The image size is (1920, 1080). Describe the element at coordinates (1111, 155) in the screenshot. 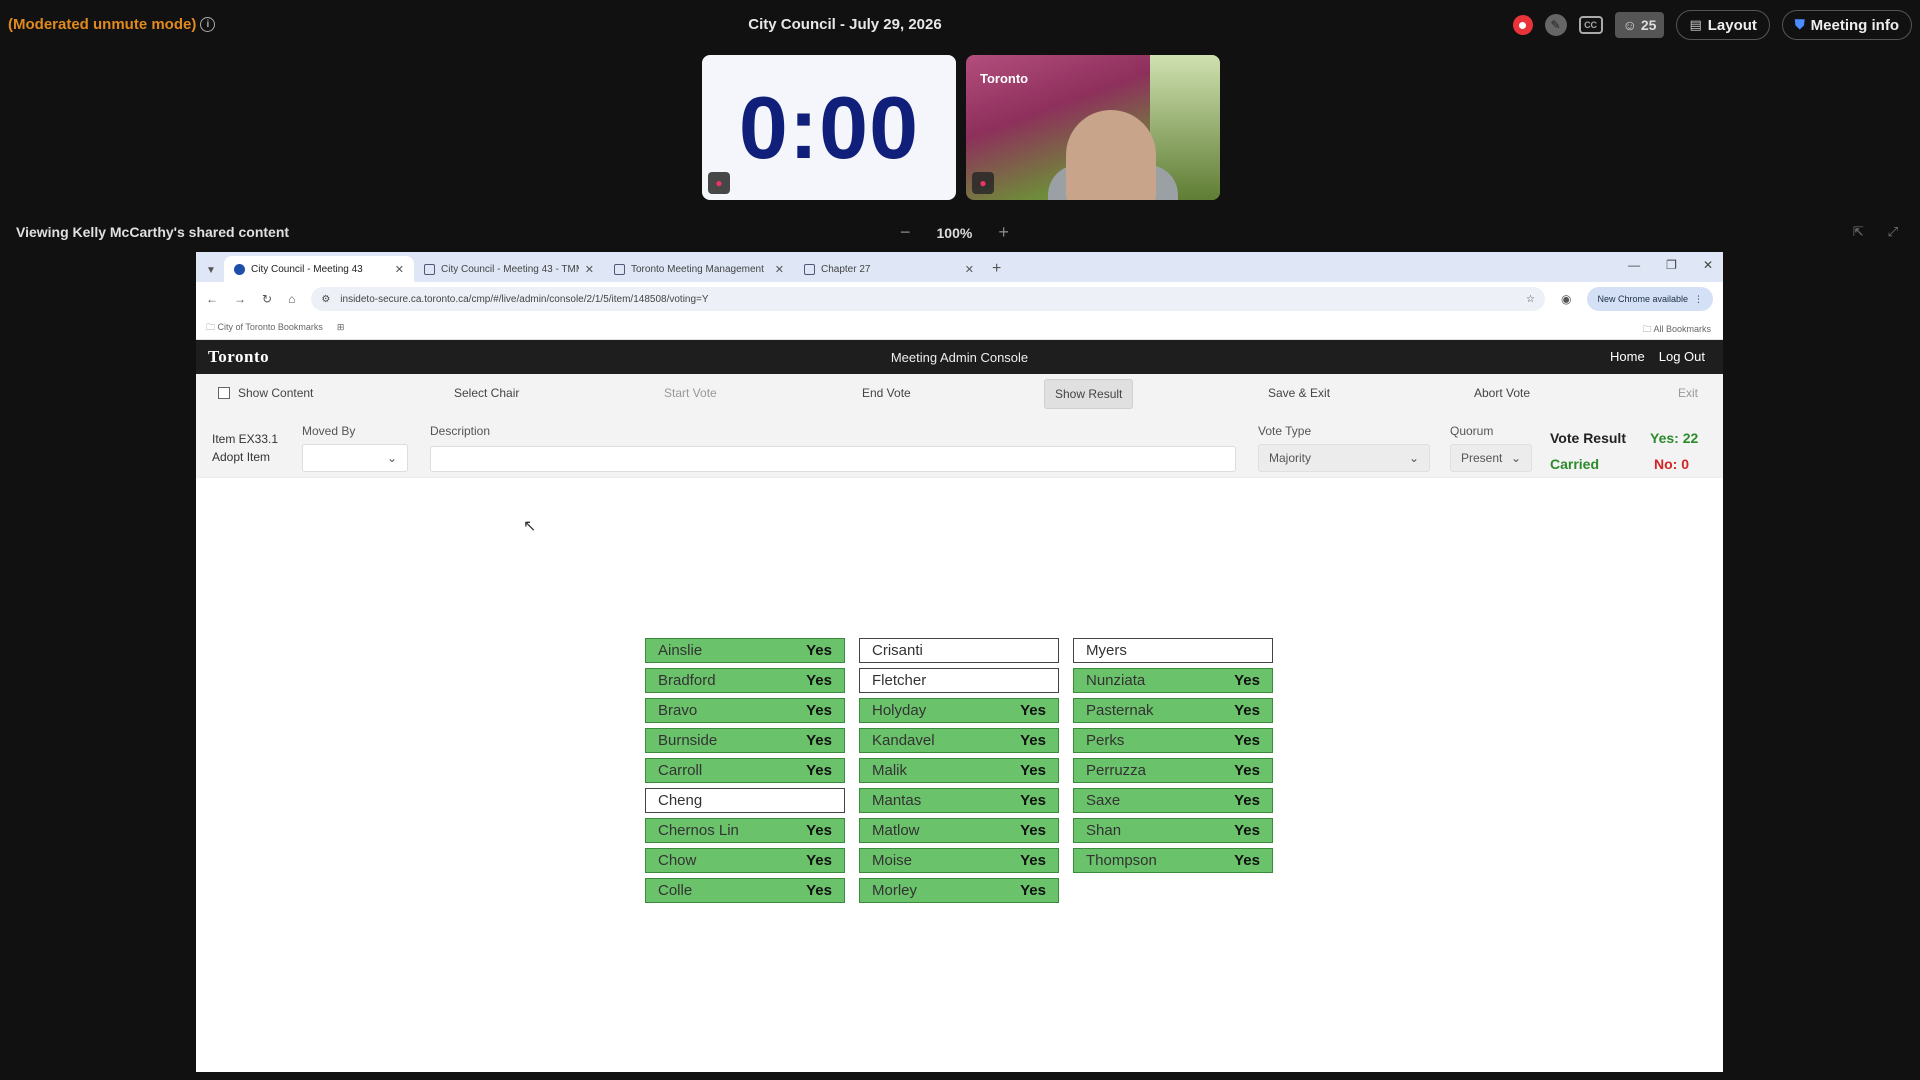

I see `video-person` at that location.